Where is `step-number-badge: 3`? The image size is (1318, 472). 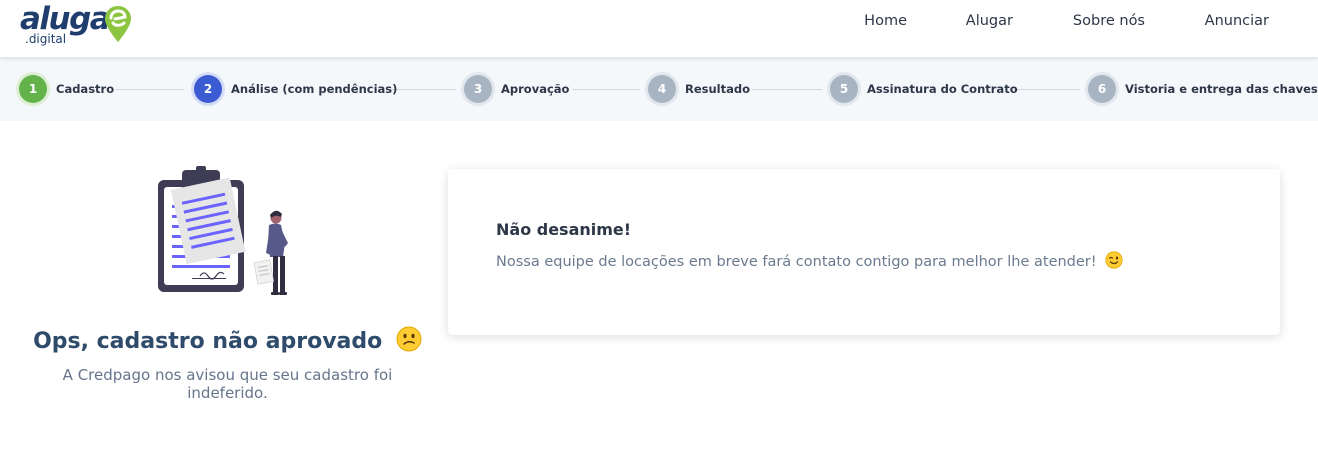
step-number-badge: 3 is located at coordinates (478, 89).